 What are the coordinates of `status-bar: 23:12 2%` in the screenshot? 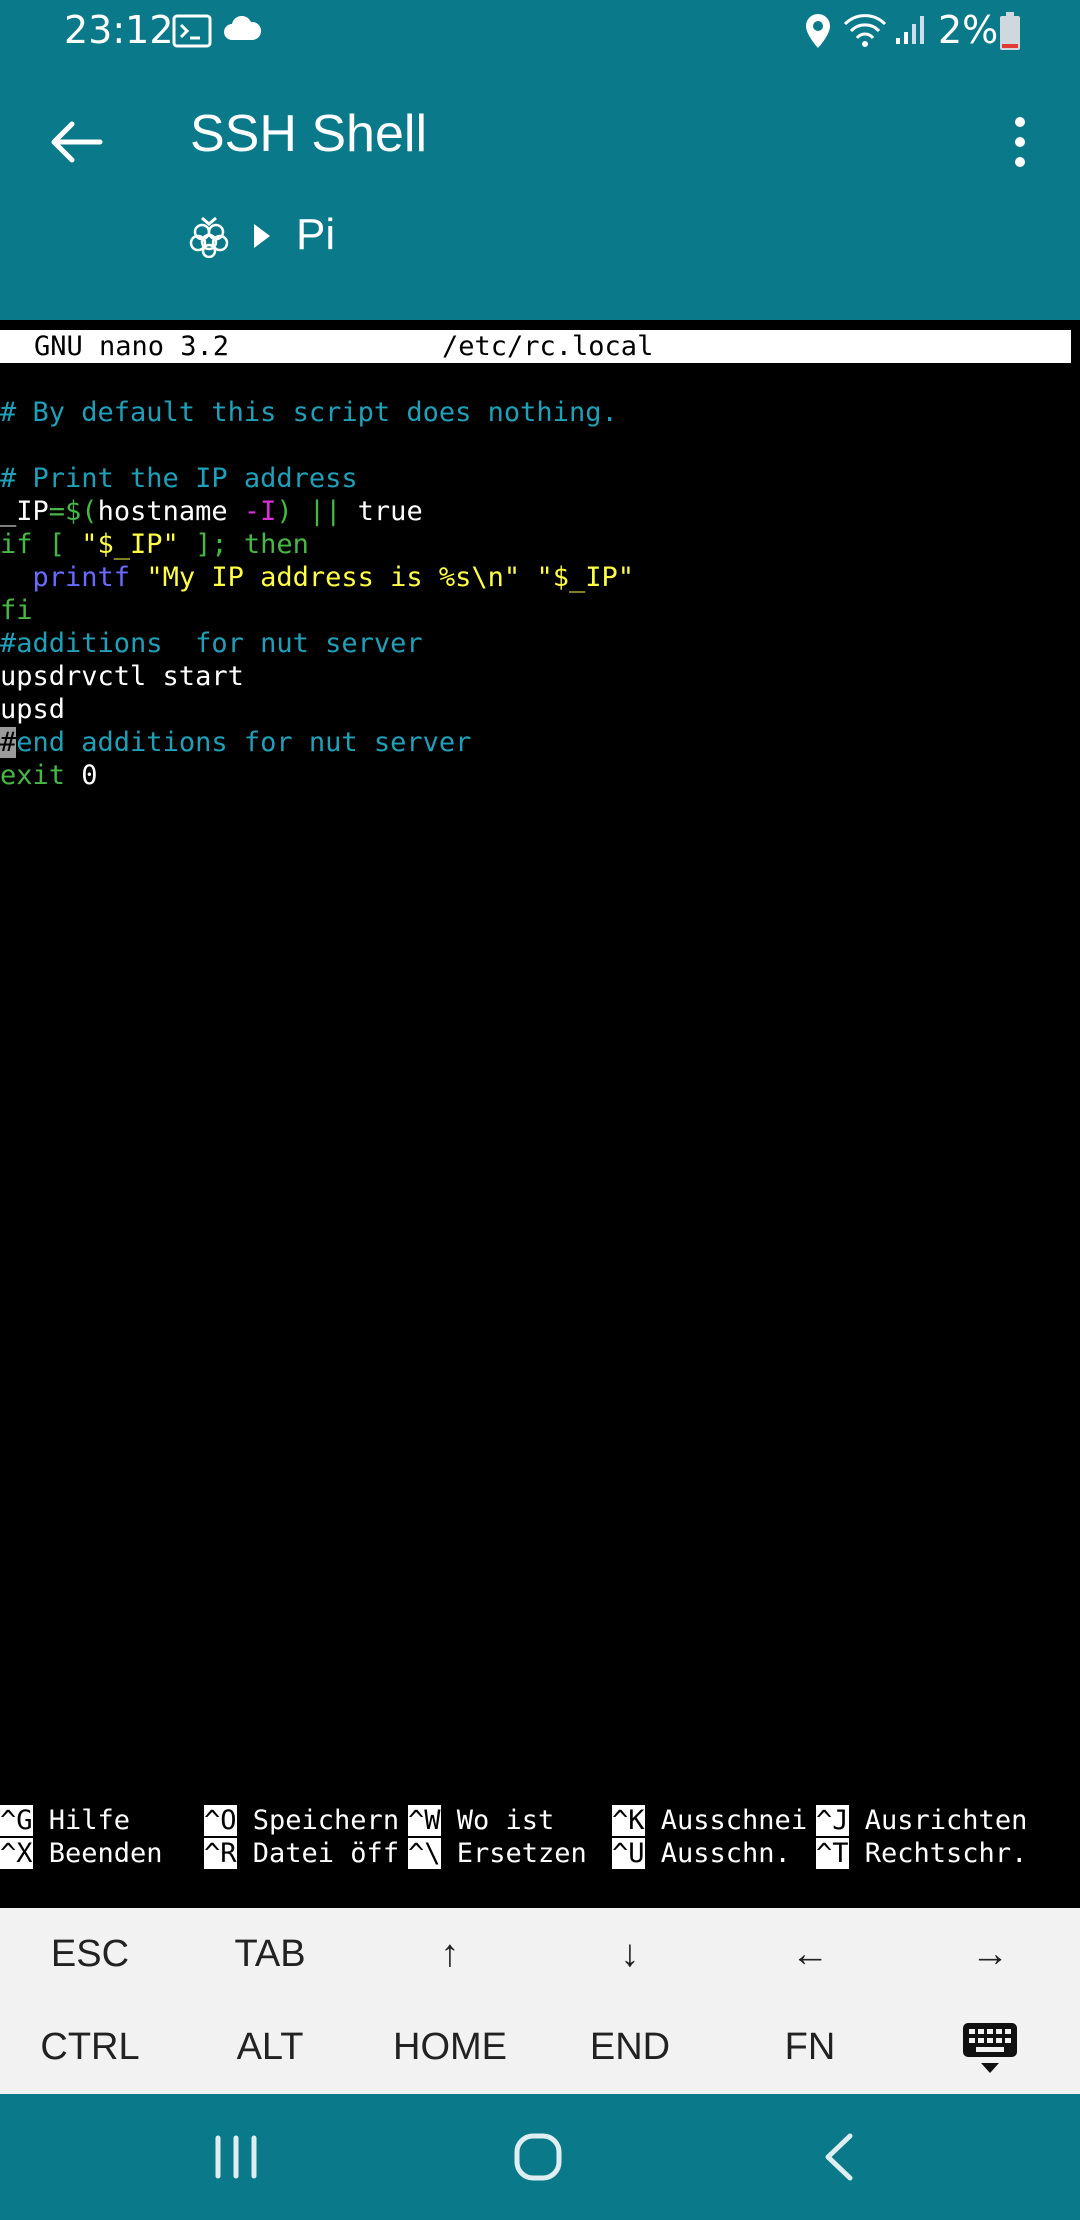 It's located at (540, 31).